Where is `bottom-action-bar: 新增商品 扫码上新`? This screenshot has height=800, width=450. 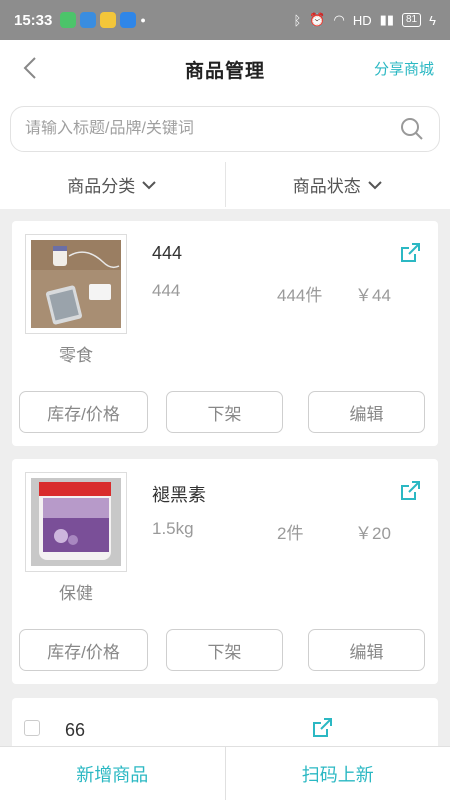
bottom-action-bar: 新增商品 扫码上新 is located at coordinates (225, 773).